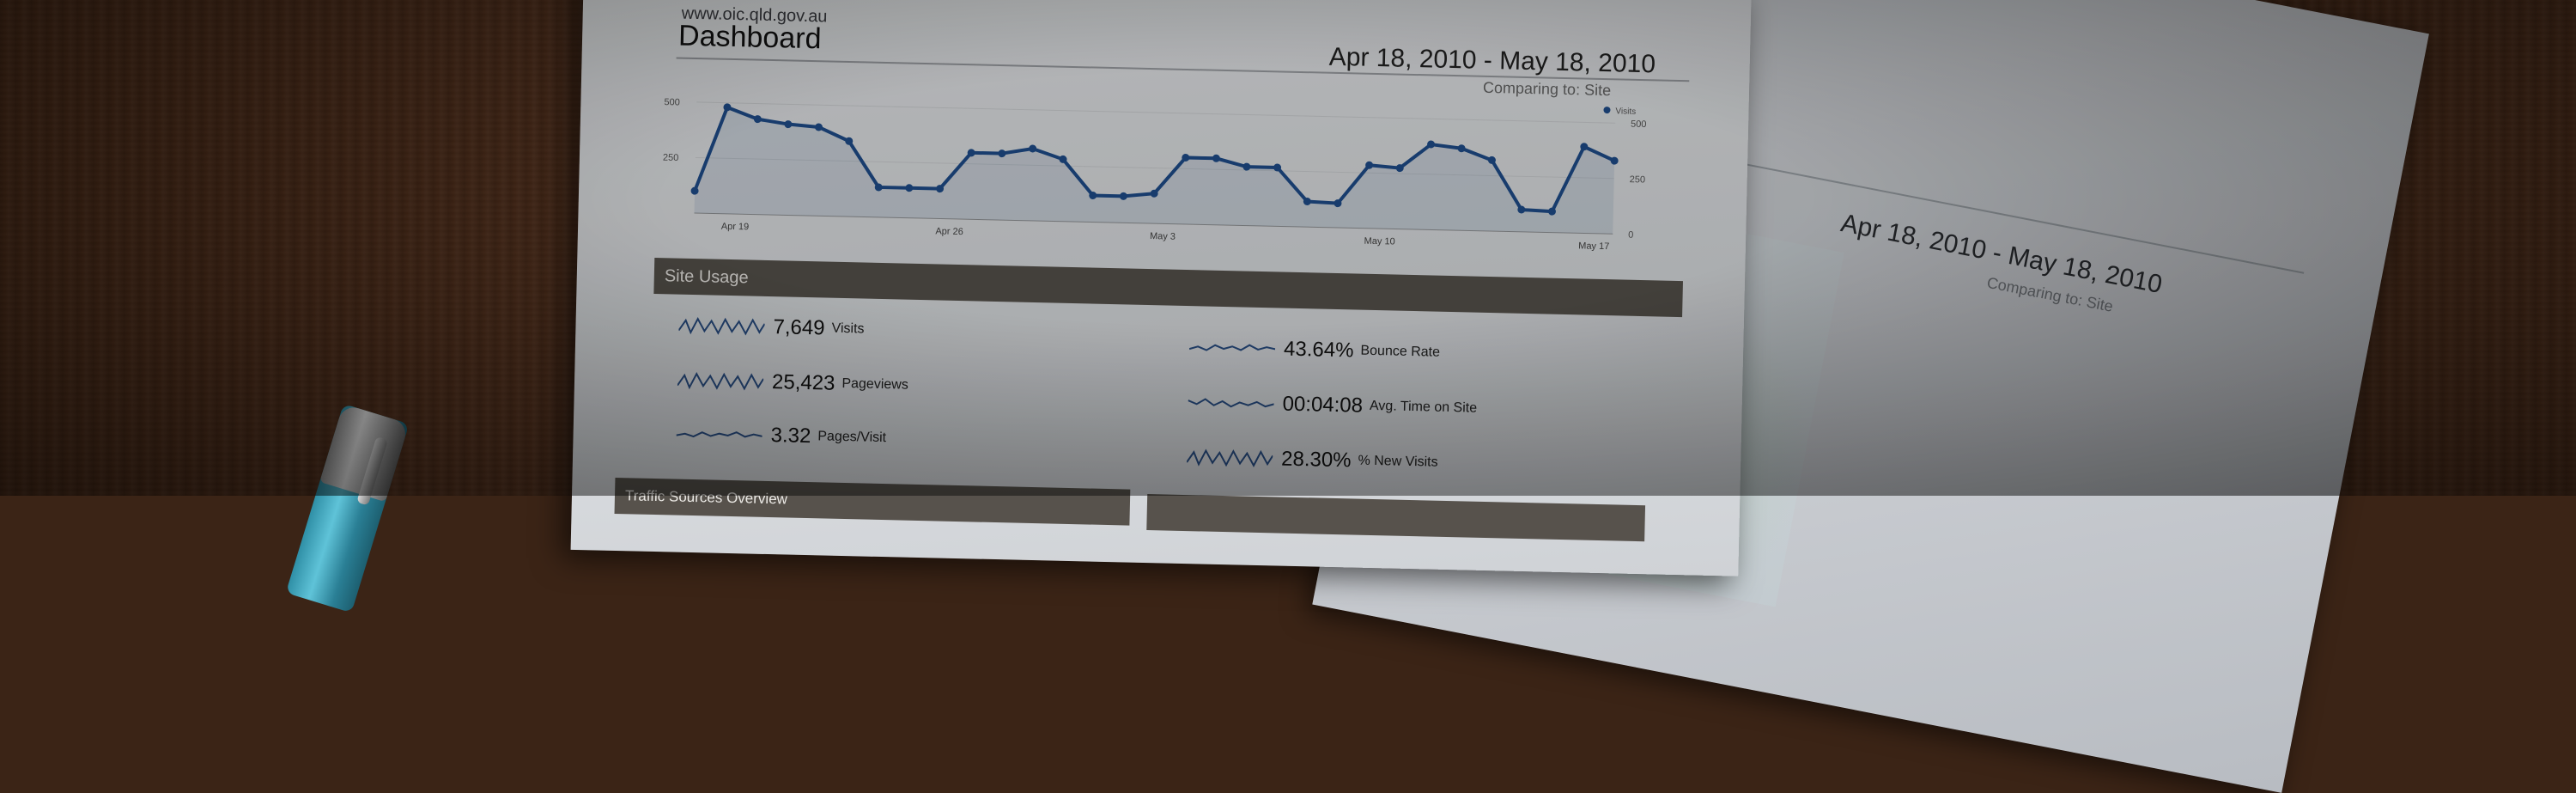 This screenshot has height=793, width=2576. I want to click on left-tick-label: 500, so click(672, 102).